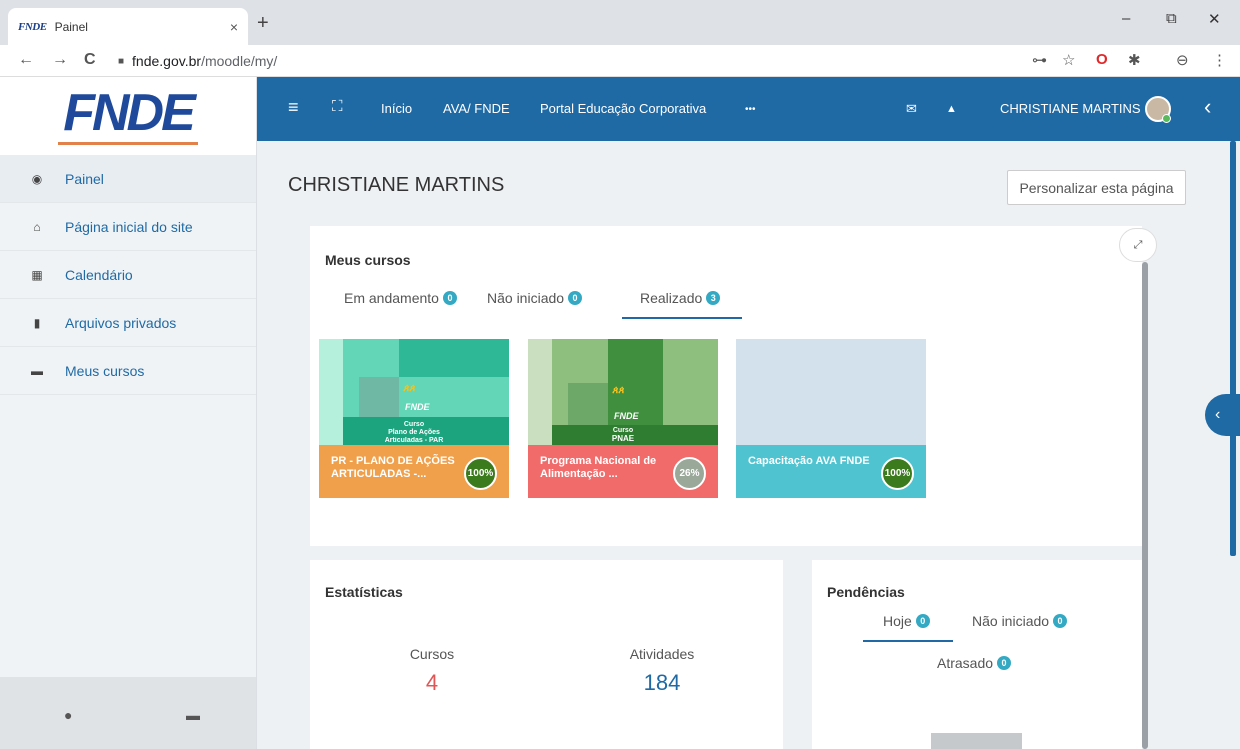  I want to click on browser-tab-bar: FNDE Painel × + – ⧉ ✕, so click(620, 22).